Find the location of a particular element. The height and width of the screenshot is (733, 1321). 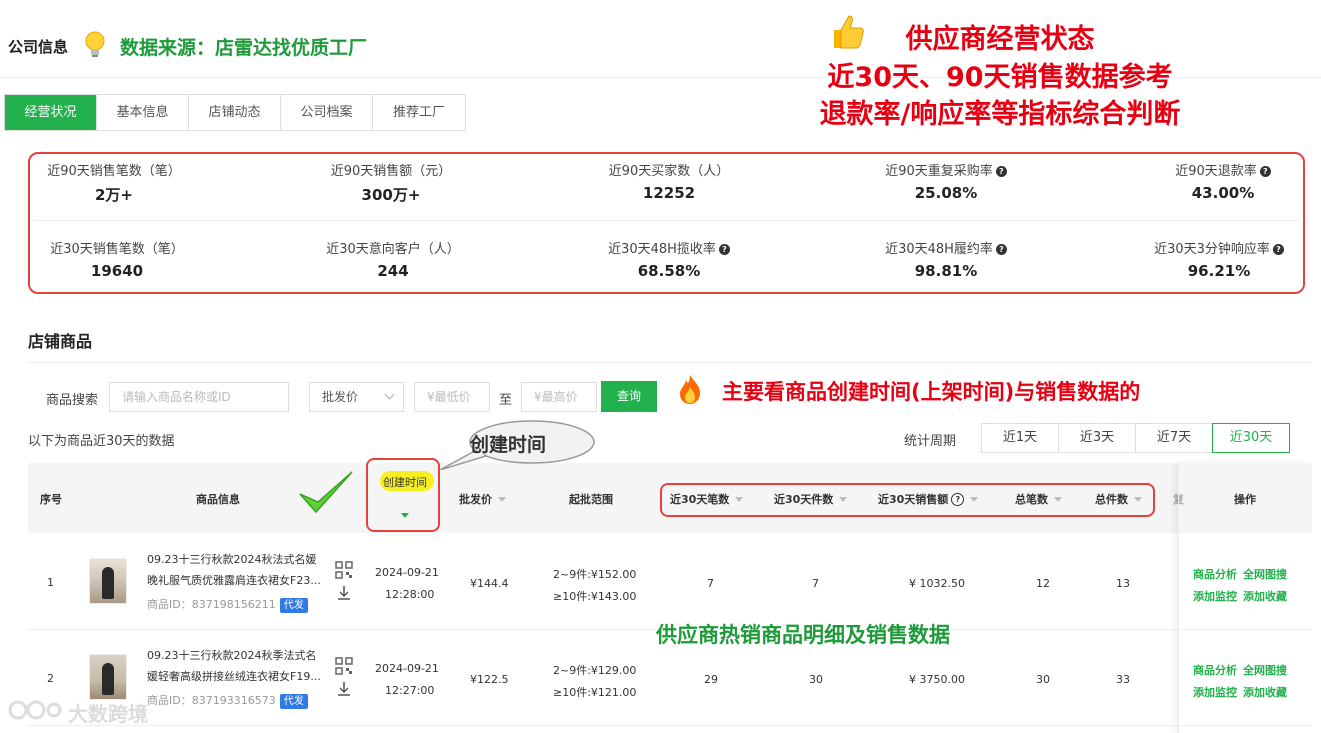

fire-icon is located at coordinates (690, 389).